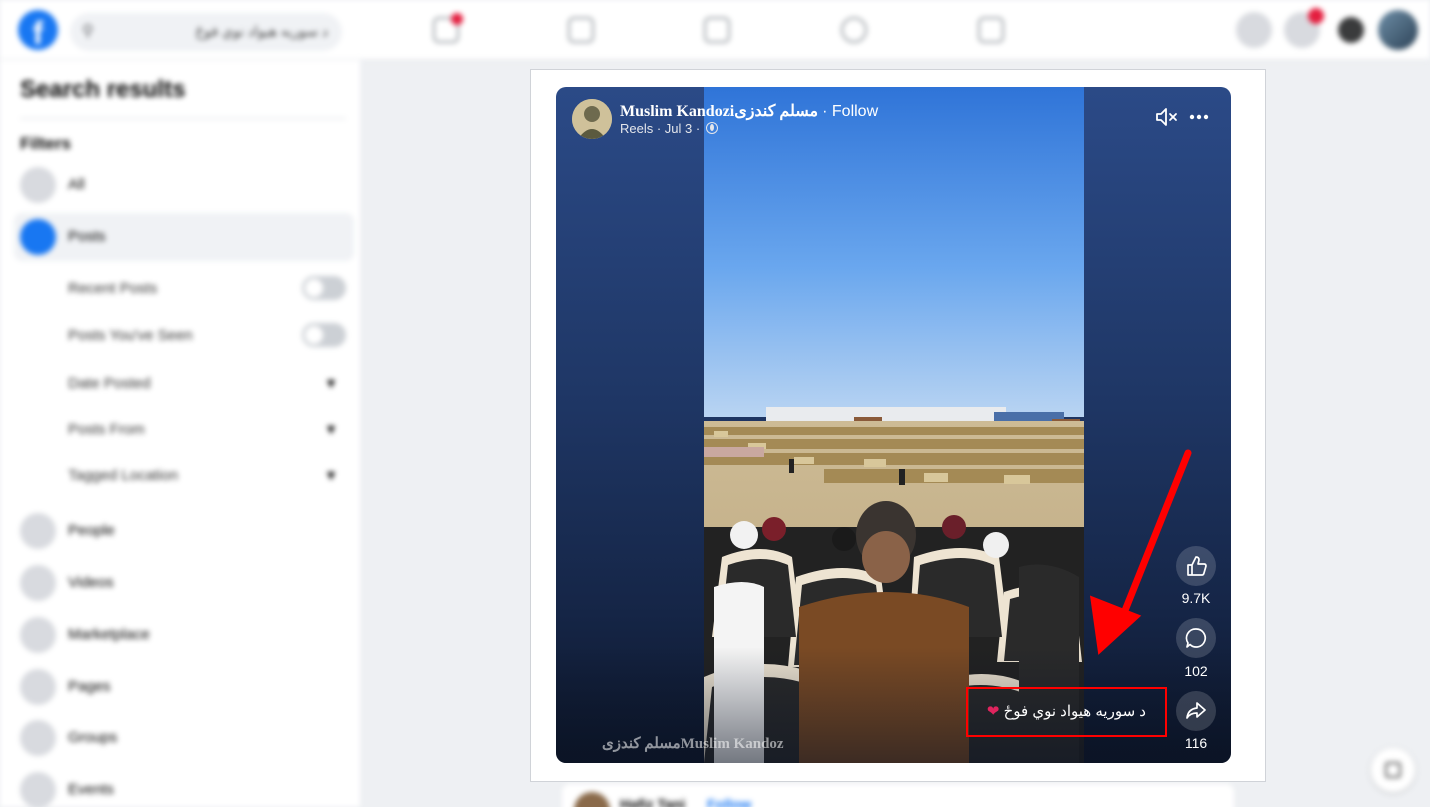 This screenshot has width=1430, height=807. Describe the element at coordinates (106, 429) in the screenshot. I see `filter-label: Posts From` at that location.